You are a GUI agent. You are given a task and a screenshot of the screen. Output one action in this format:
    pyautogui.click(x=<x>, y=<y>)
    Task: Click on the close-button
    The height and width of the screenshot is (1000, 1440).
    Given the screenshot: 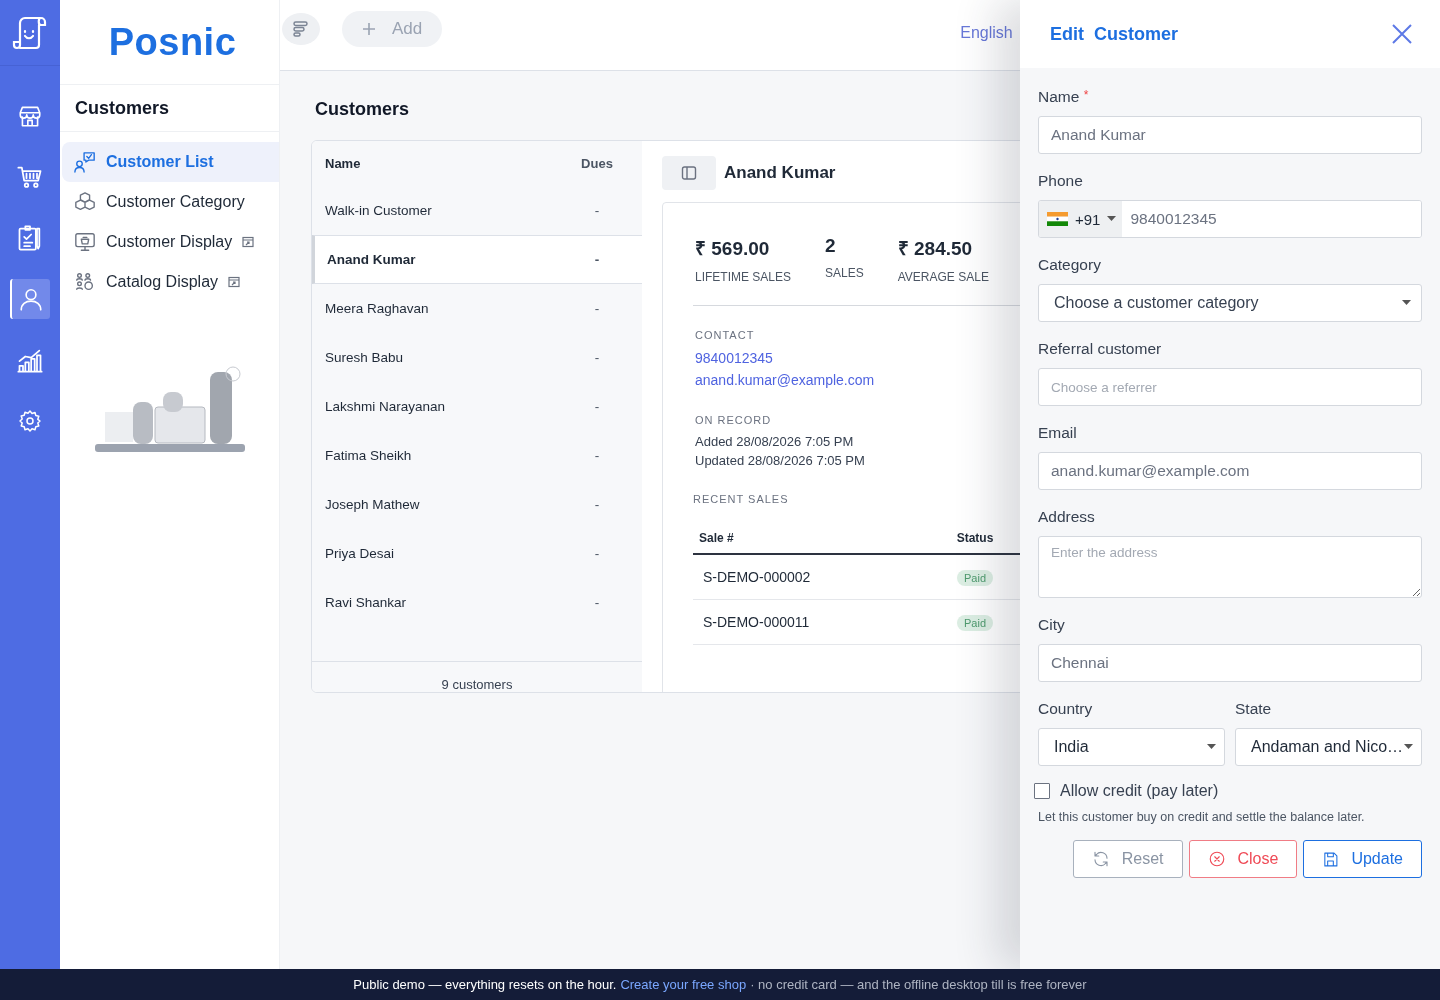 What is the action you would take?
    pyautogui.click(x=1402, y=34)
    